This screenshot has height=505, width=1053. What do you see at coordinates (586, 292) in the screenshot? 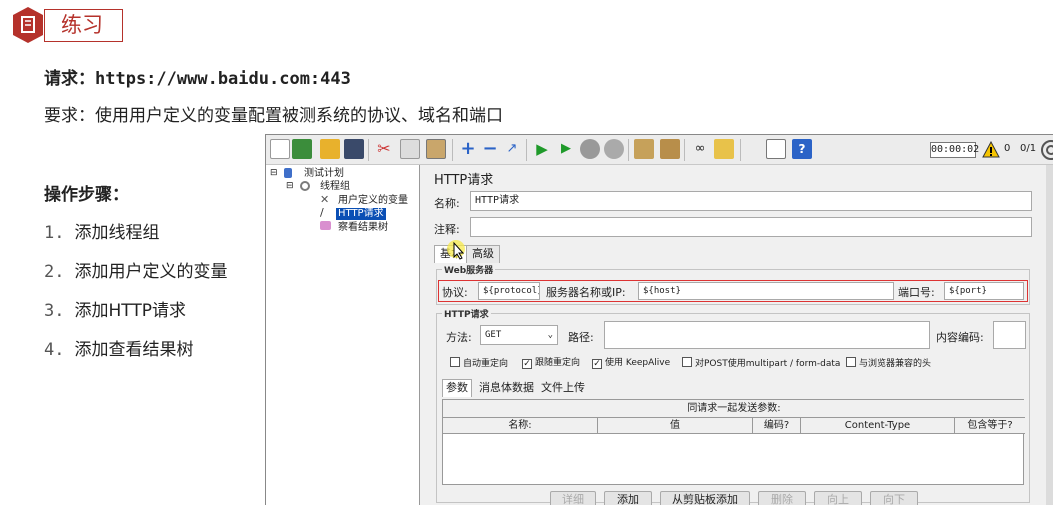
I see `server-label: 服务器名称或IP:` at bounding box center [586, 292].